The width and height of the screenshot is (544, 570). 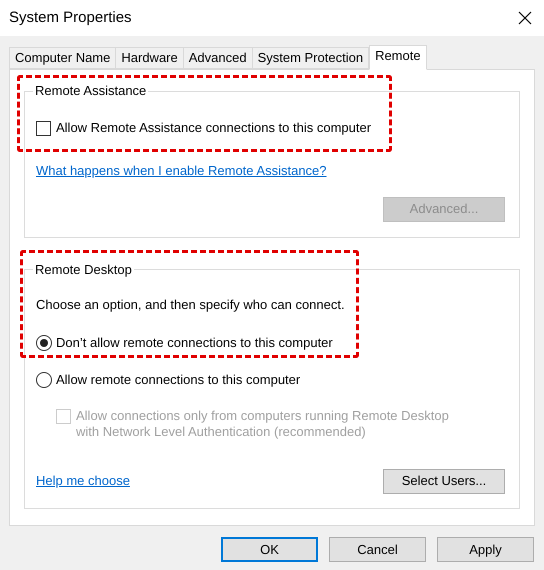 What do you see at coordinates (181, 170) in the screenshot?
I see `help-link: What happens when I enable Remote Assistance?` at bounding box center [181, 170].